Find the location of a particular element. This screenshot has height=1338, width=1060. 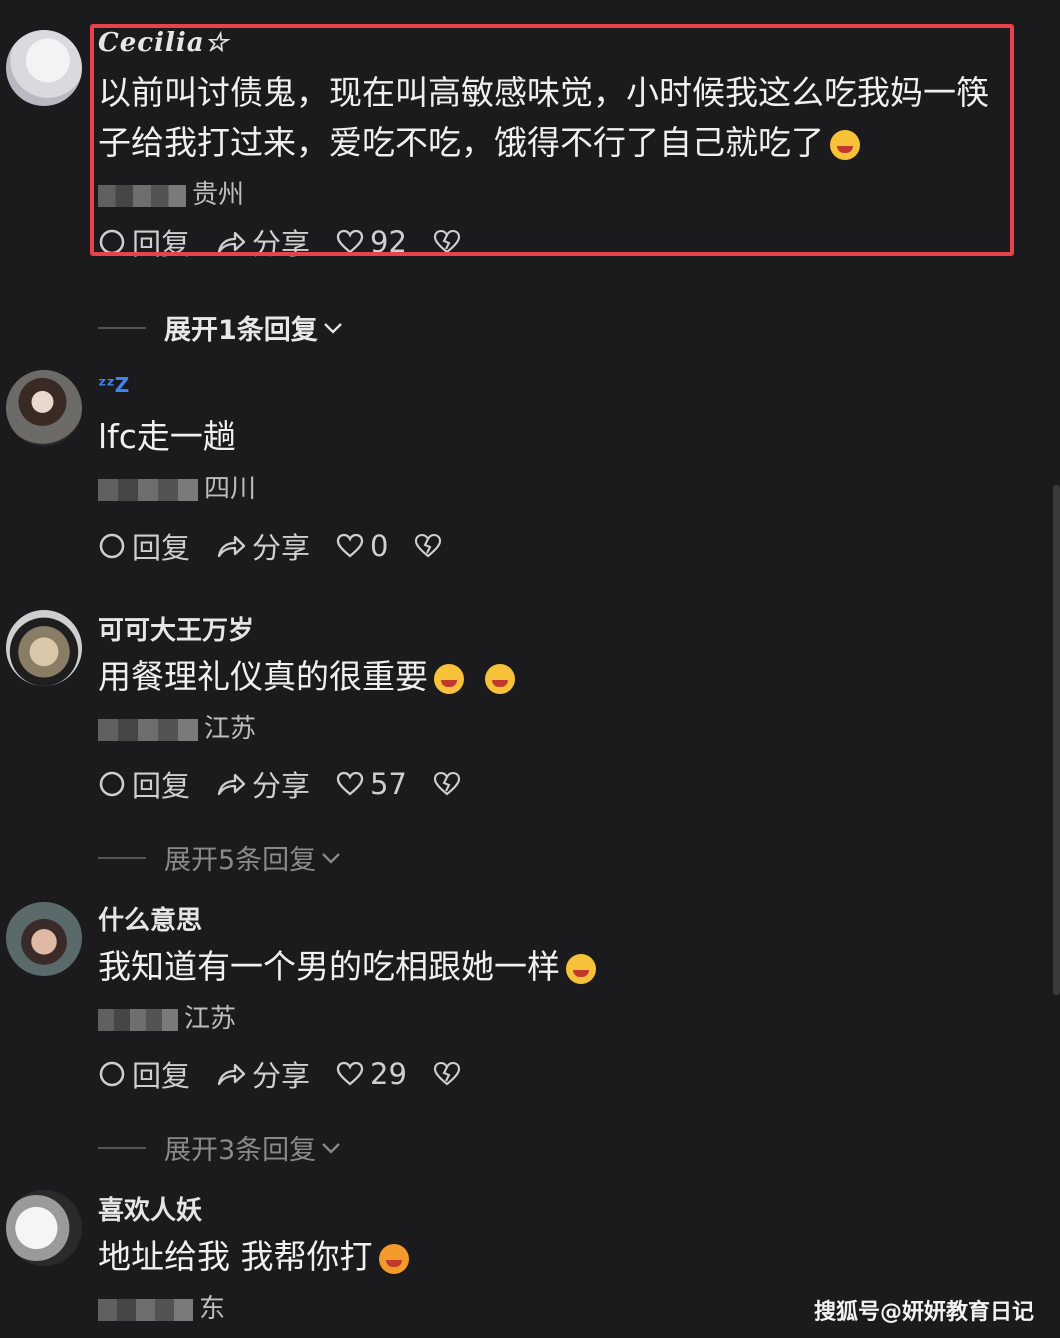

tongue-face-emoji-icon is located at coordinates (393, 1258).